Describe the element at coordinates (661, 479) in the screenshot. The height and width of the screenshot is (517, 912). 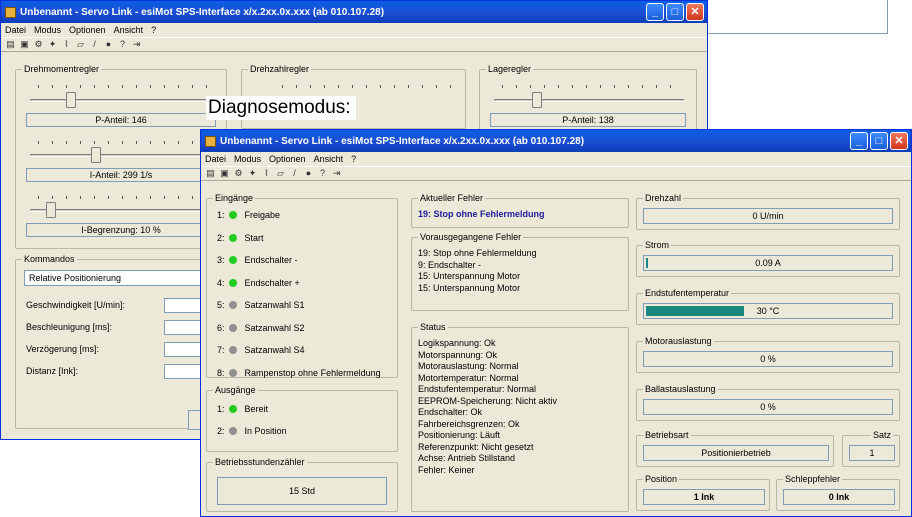
I see `position-group-label: Position` at that location.